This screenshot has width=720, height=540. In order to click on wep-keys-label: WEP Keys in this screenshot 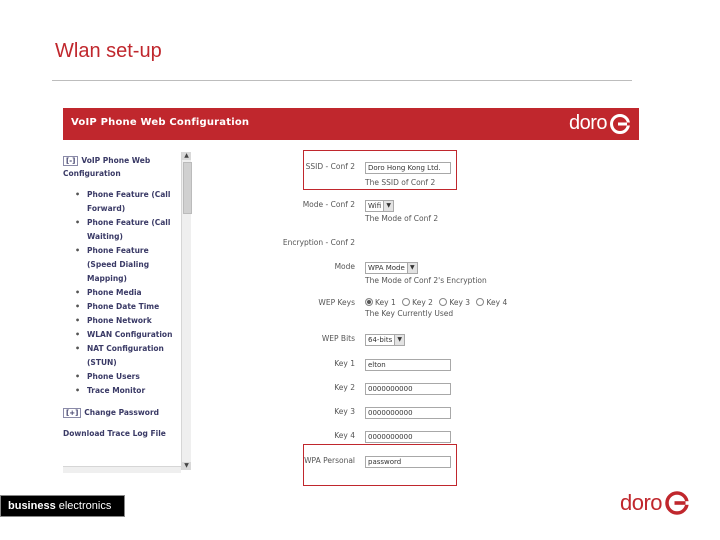, I will do `click(336, 302)`.